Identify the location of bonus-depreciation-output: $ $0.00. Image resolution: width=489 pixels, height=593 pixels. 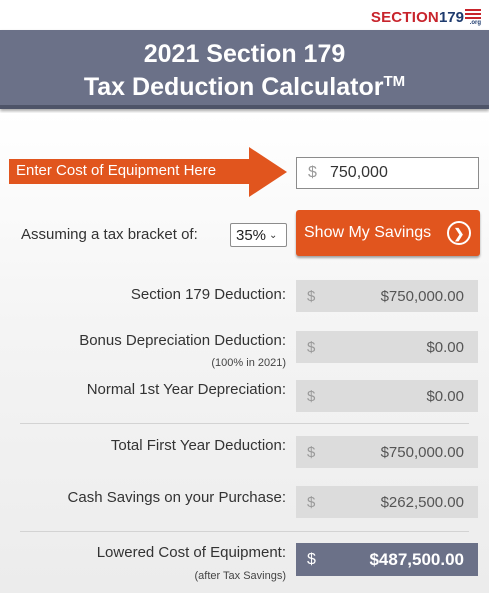
(387, 347).